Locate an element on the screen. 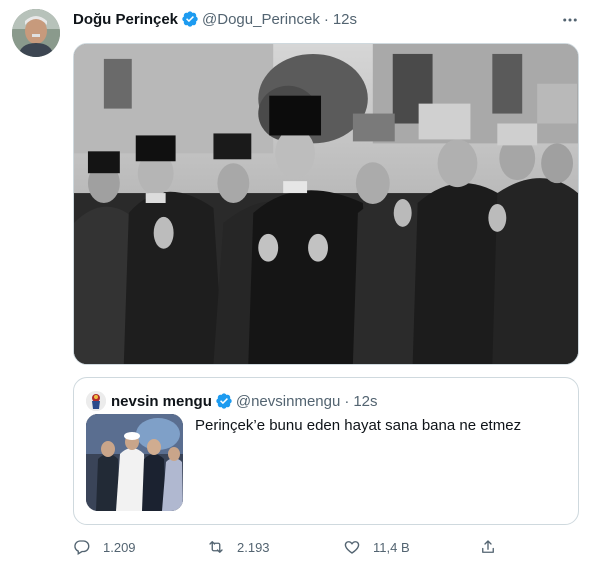 This screenshot has width=591, height=573. reply-count: 1.209 is located at coordinates (119, 547).